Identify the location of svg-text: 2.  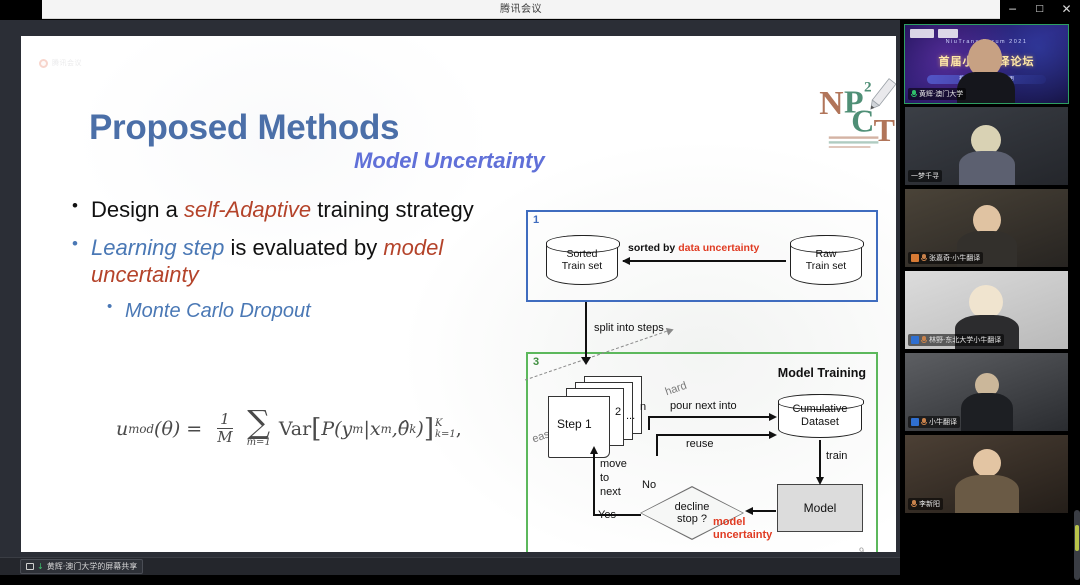
(868, 87).